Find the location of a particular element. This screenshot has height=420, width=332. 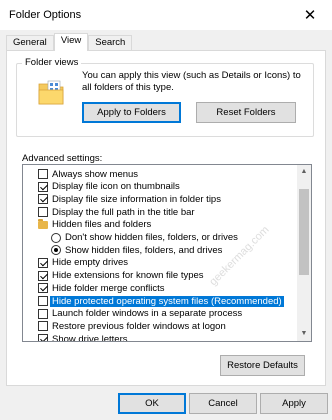

tree-row-label: Always show menus is located at coordinates (95, 174).